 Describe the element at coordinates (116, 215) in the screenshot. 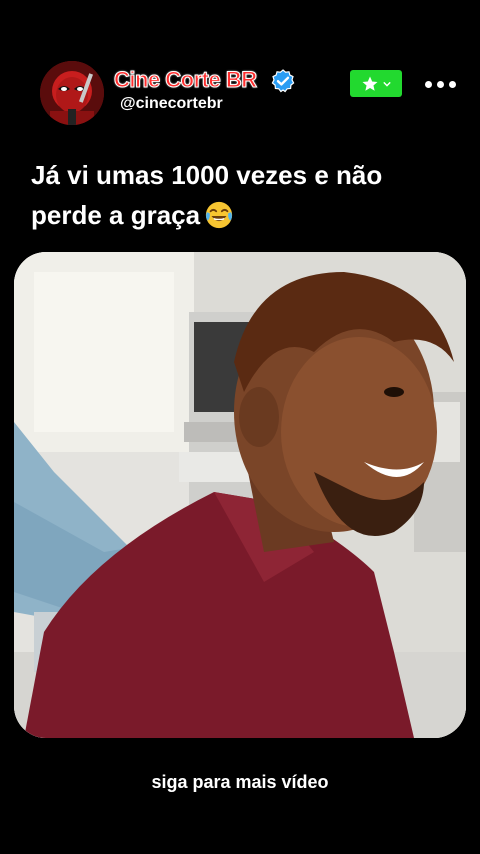

I see `caption-line-2: perde a graça` at that location.